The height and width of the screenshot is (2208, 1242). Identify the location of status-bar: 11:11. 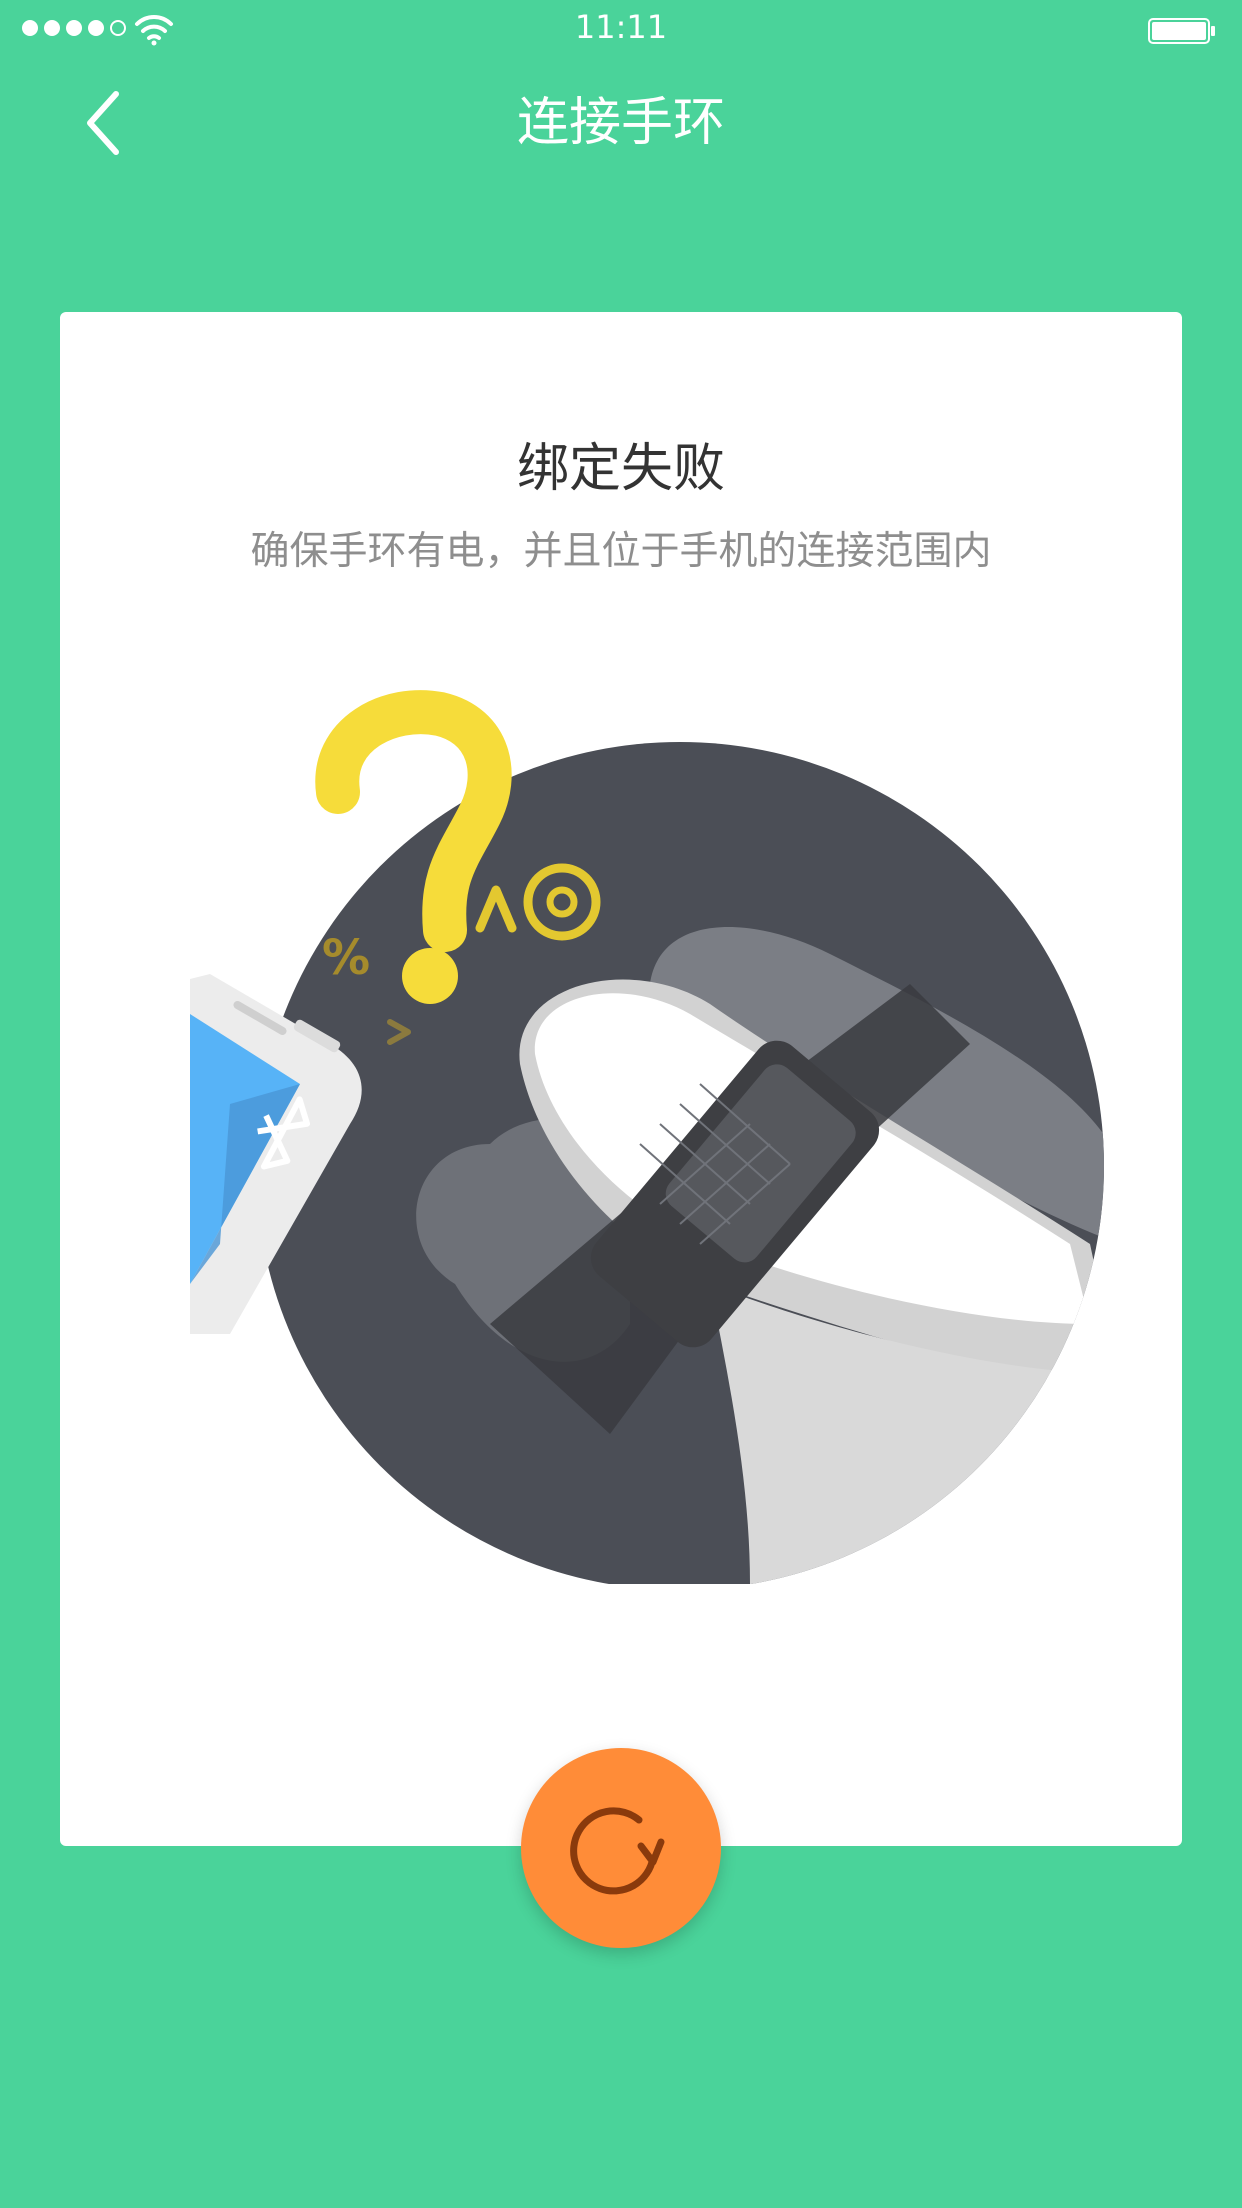
(621, 30).